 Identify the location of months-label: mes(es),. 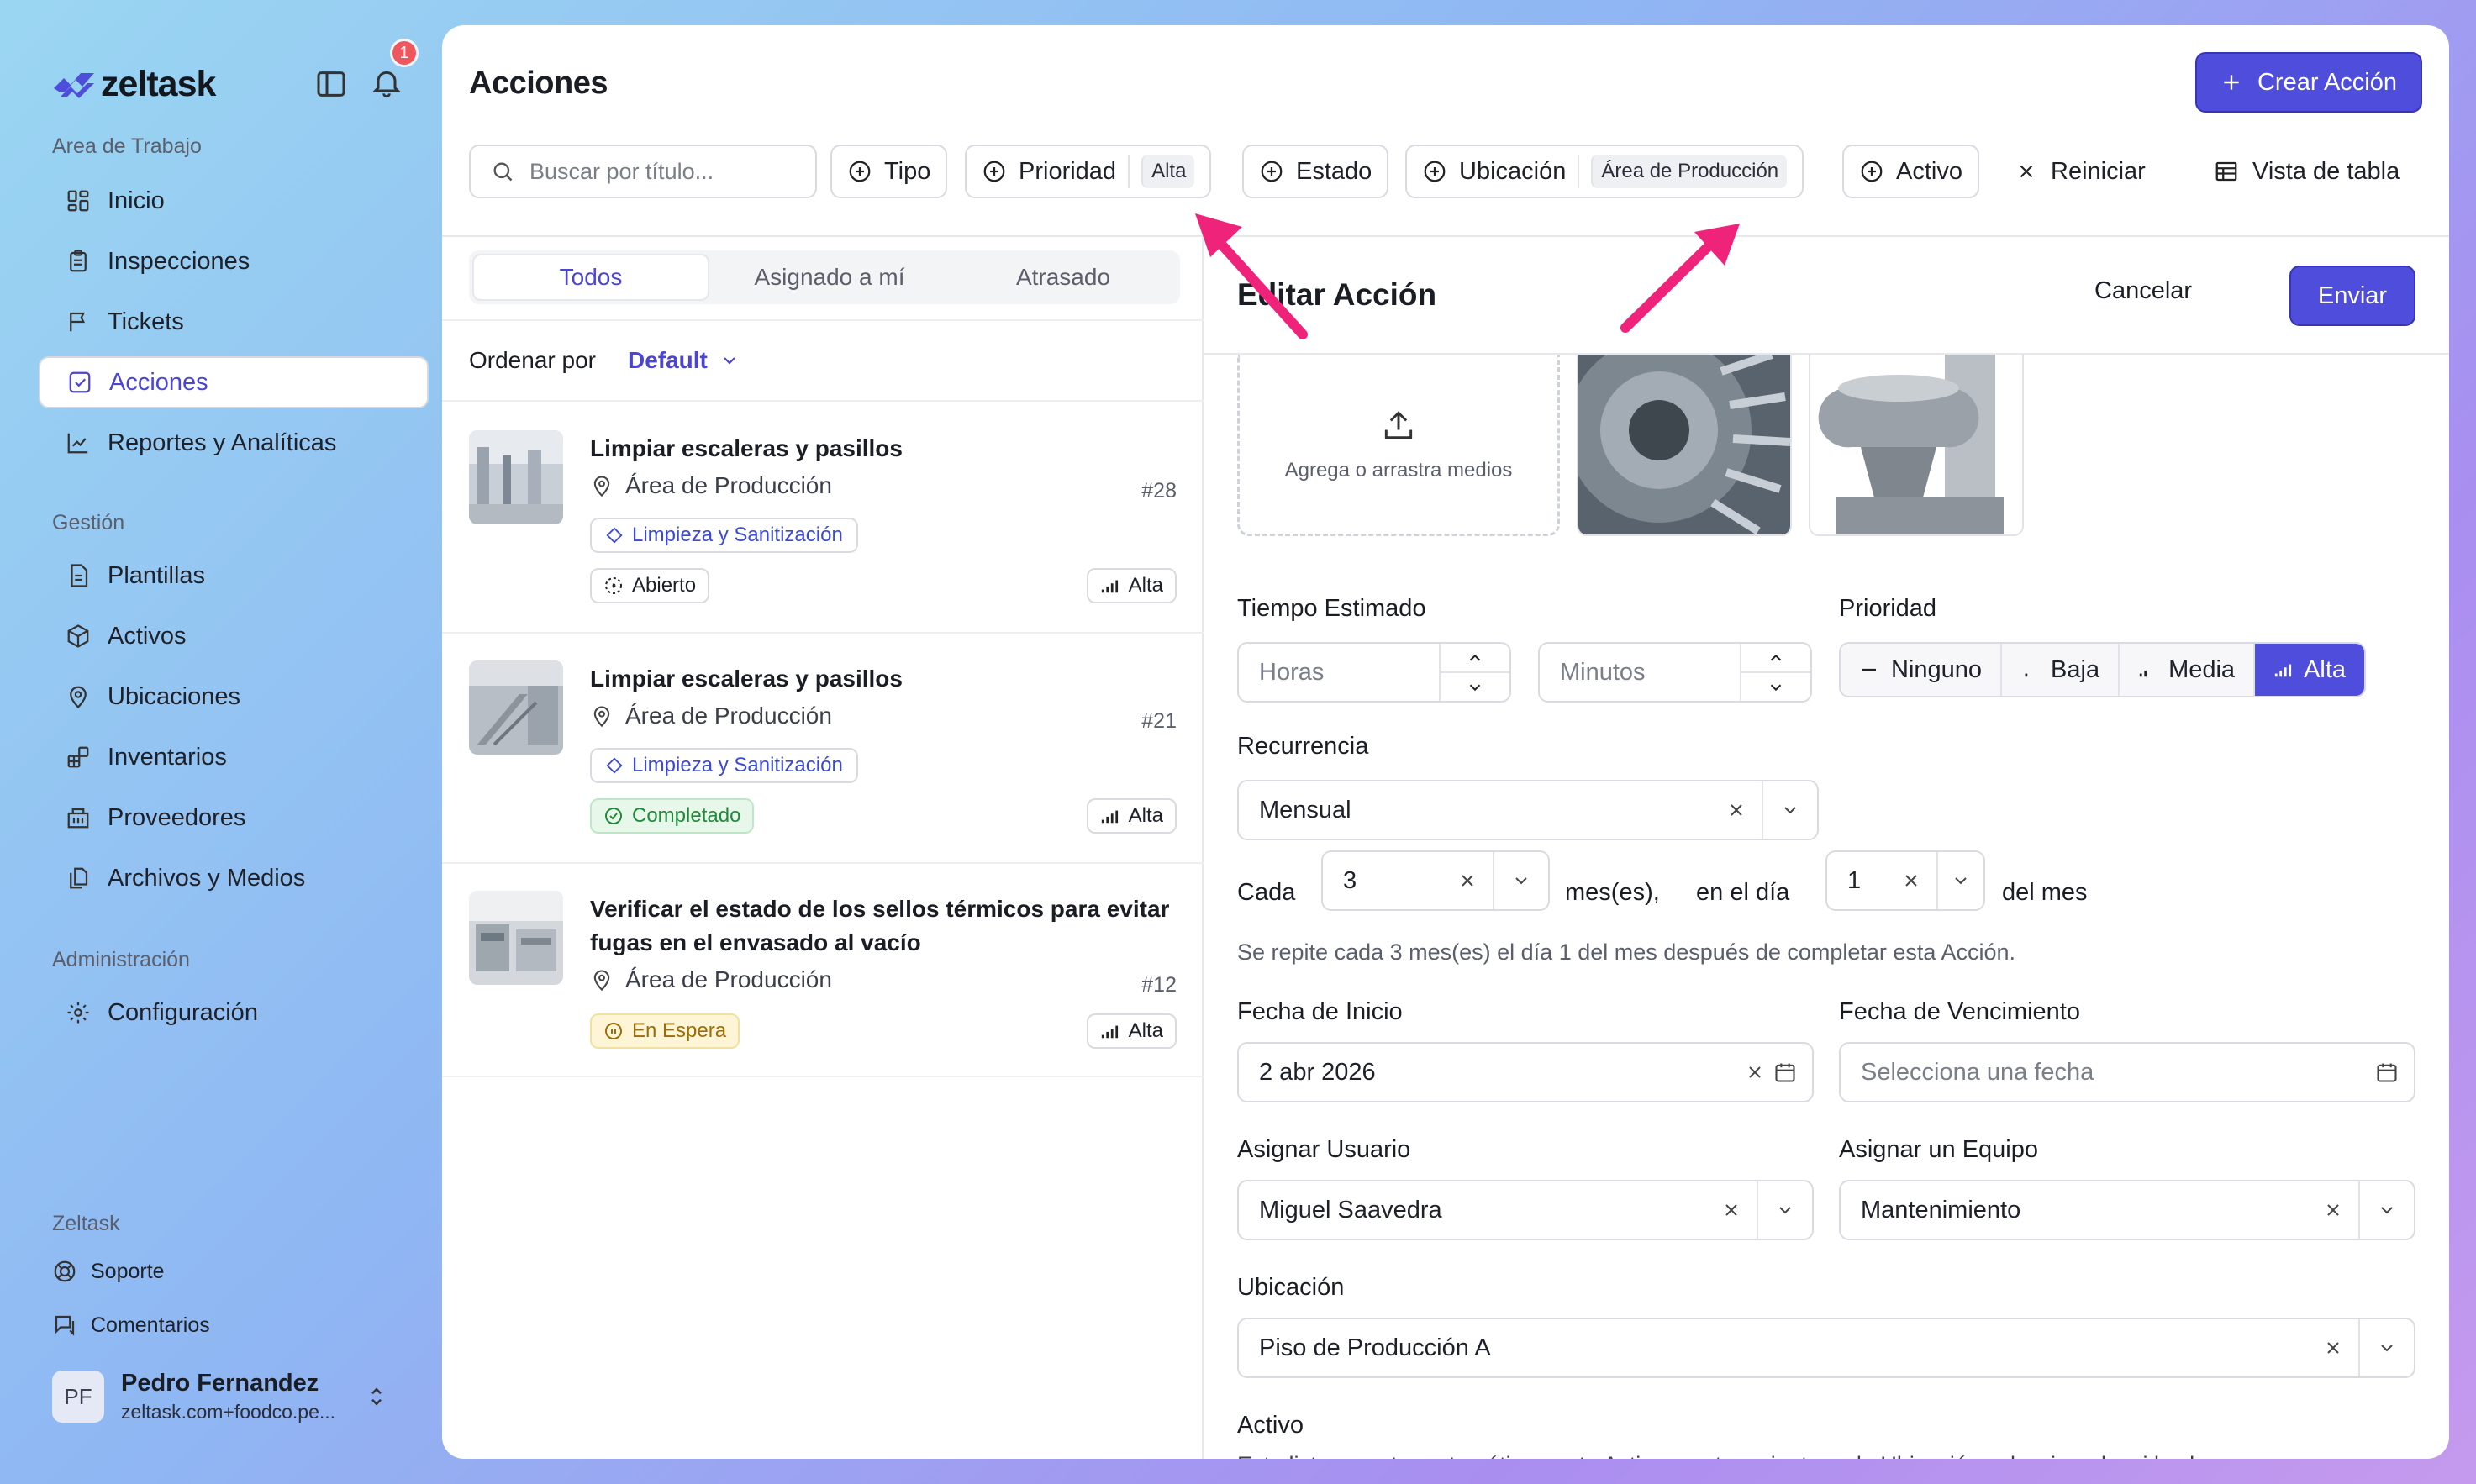
(1612, 892).